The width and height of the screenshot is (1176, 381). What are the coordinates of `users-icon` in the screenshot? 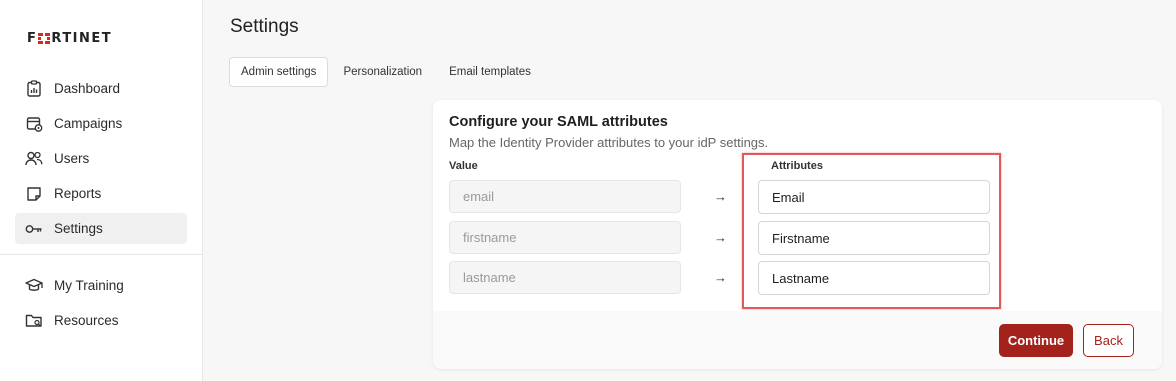 It's located at (34, 159).